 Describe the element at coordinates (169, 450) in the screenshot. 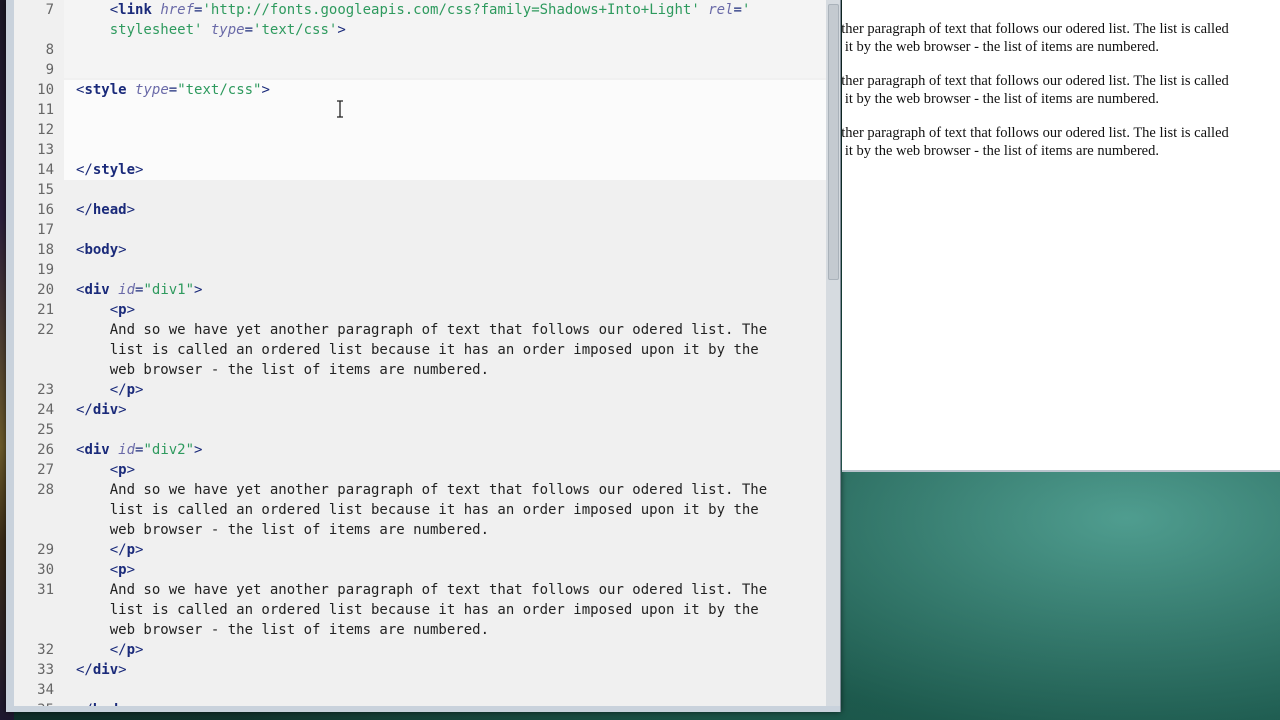

I see `code-token: "div2"` at that location.